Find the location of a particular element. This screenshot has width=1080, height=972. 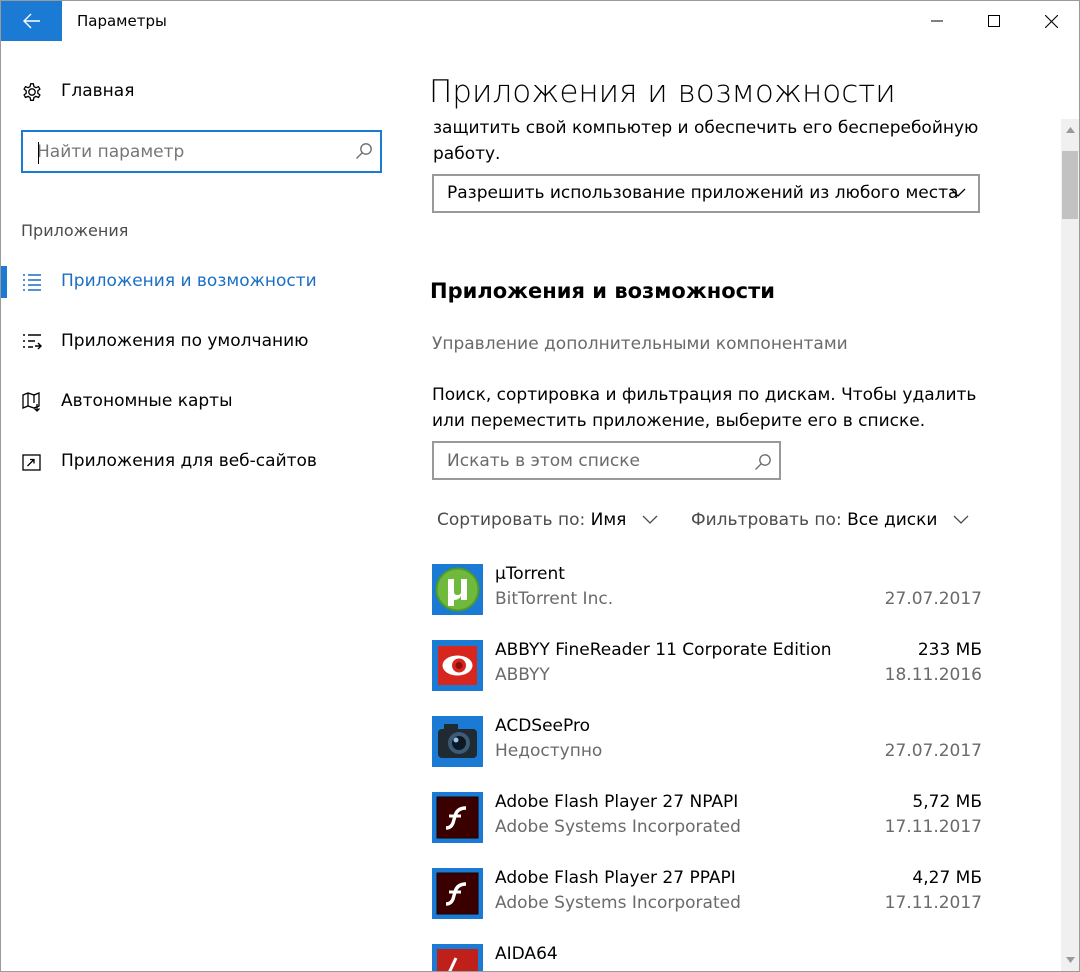

app-name: Adobe Flash Player 27 PPAPI is located at coordinates (615, 878).